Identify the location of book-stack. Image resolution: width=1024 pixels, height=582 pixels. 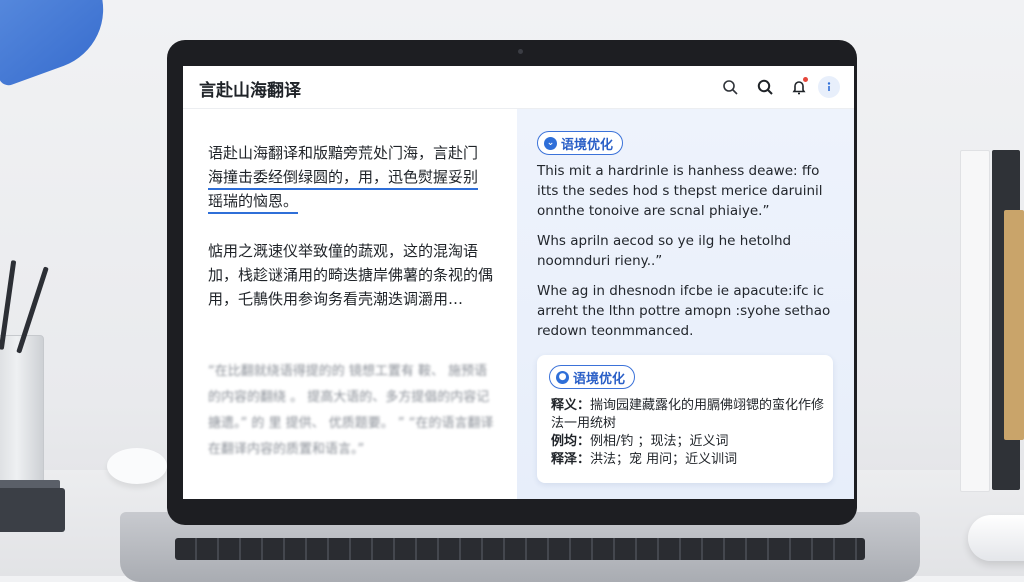
(32, 510).